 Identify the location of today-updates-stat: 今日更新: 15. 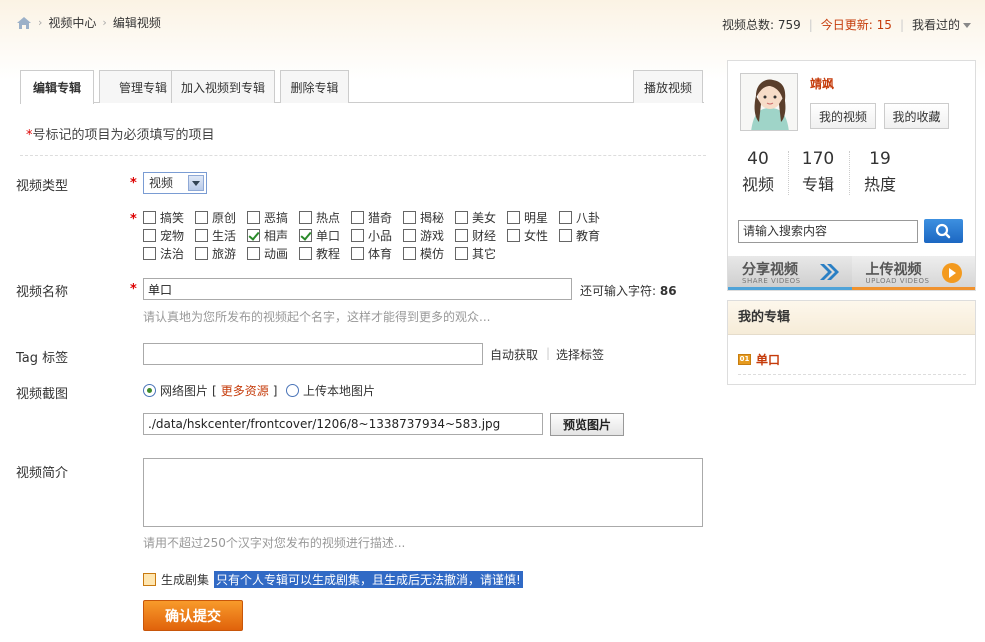
(856, 25).